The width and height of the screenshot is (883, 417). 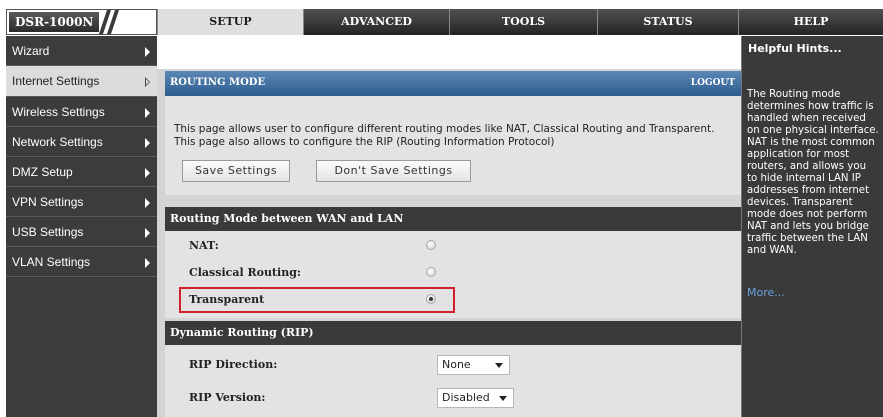 What do you see at coordinates (57, 142) in the screenshot?
I see `sidebar-item-label: Network Settings` at bounding box center [57, 142].